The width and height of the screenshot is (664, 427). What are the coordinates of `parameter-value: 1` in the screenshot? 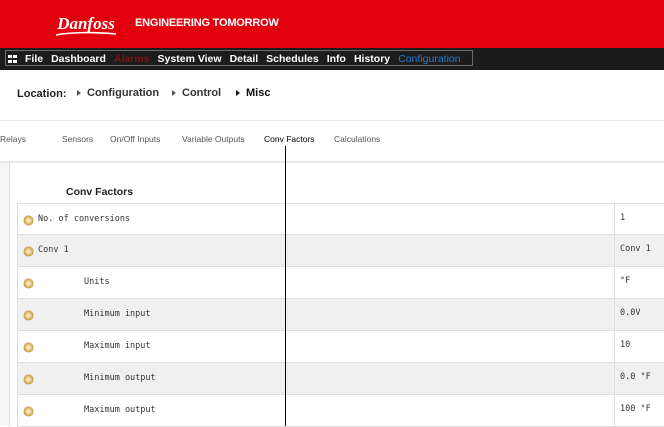 It's located at (623, 218).